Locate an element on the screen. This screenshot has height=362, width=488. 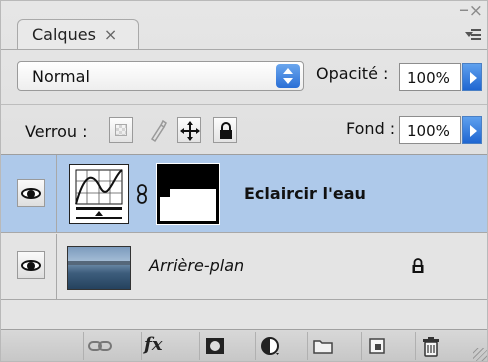
blend-mode-value: Normal is located at coordinates (61, 76).